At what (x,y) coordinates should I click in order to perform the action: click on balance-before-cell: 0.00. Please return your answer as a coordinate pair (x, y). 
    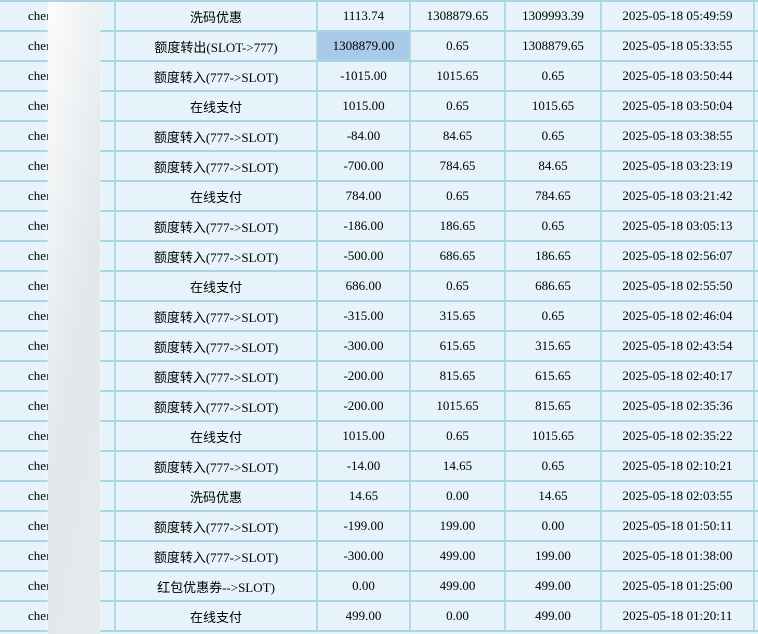
    Looking at the image, I should click on (458, 496).